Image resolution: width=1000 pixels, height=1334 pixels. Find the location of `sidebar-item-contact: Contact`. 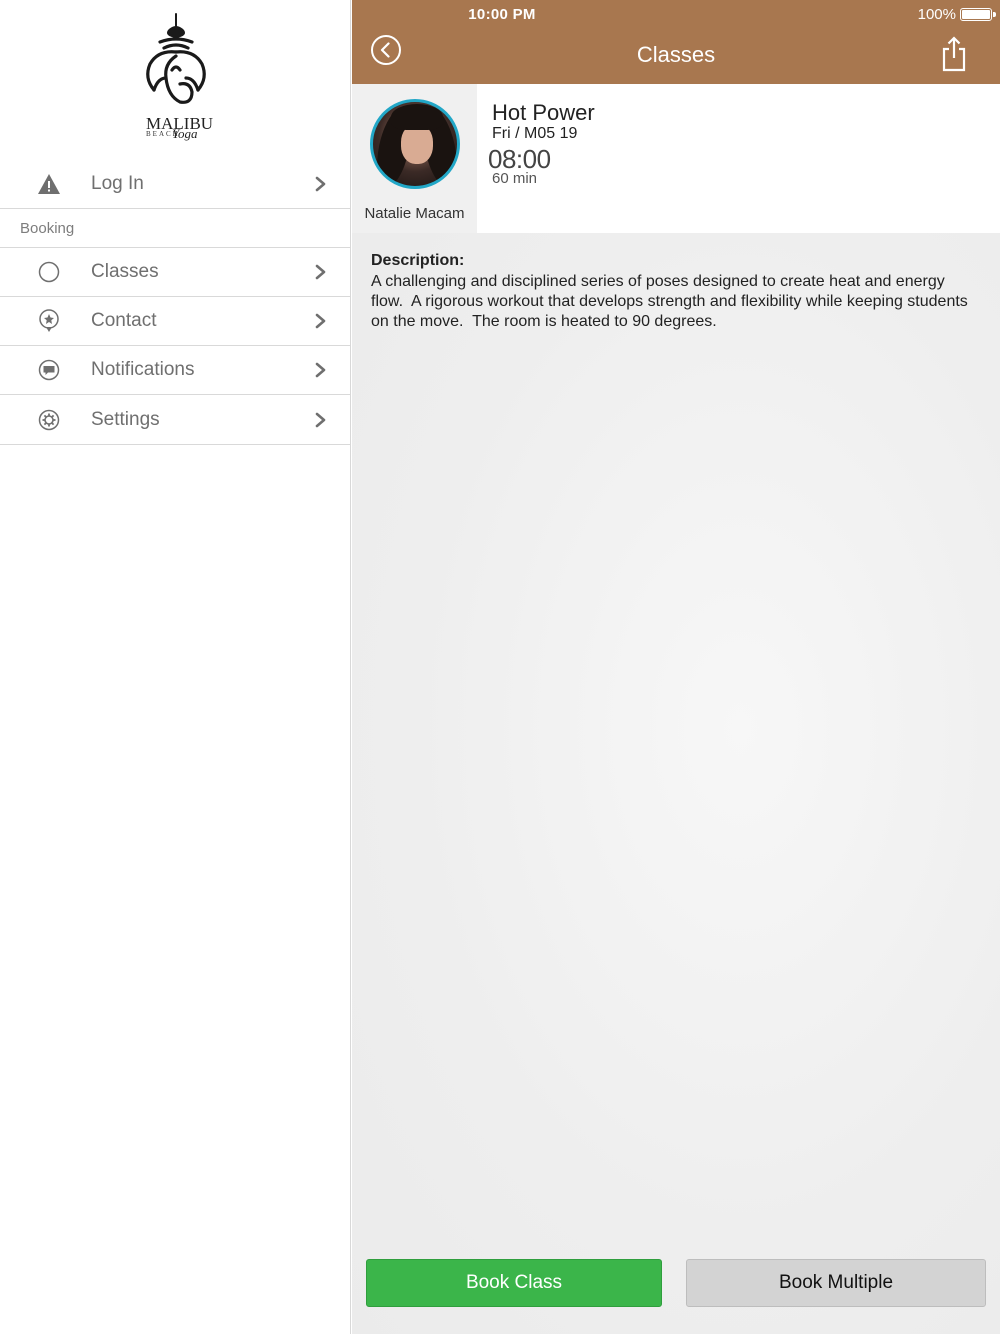

sidebar-item-contact: Contact is located at coordinates (175, 321).